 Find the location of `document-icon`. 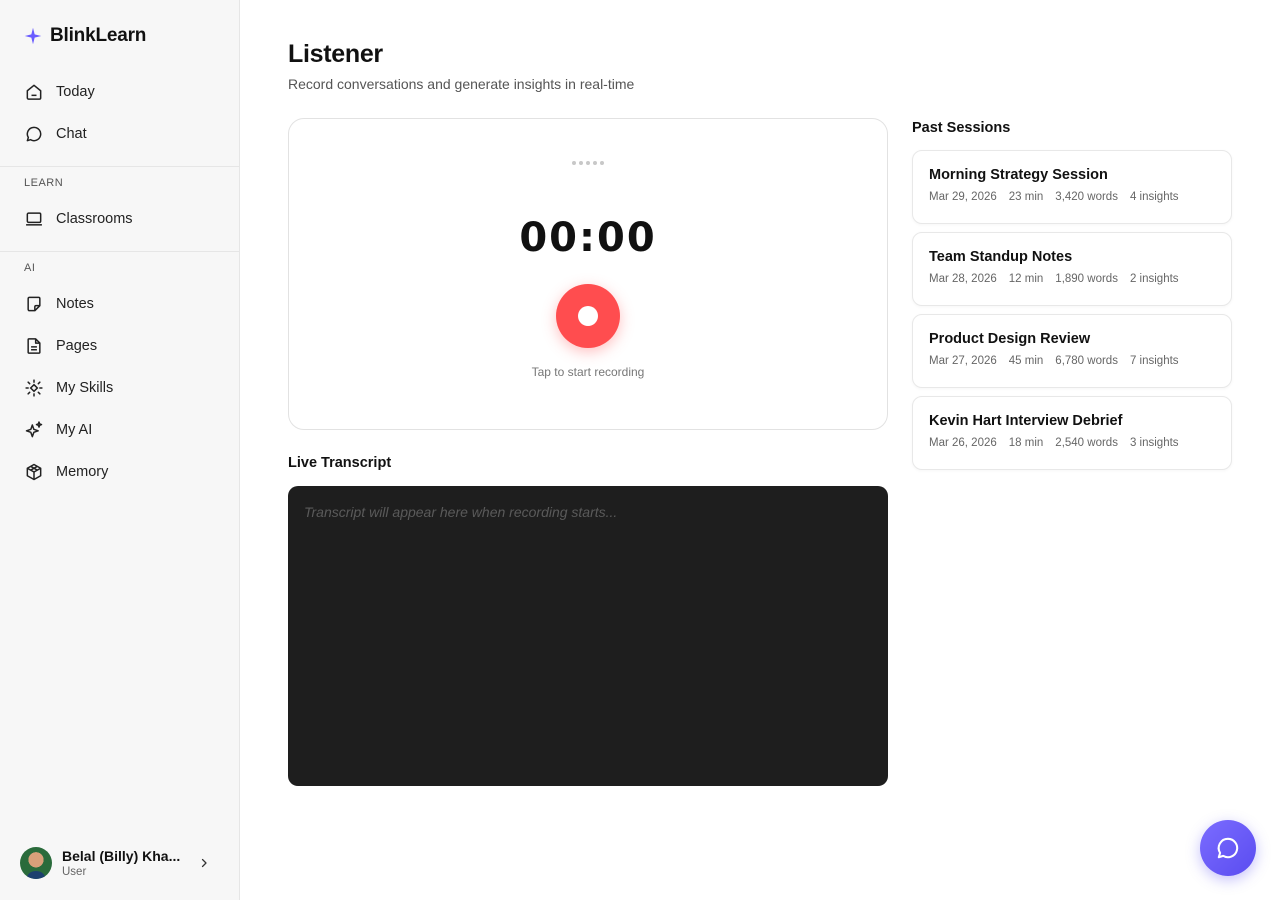

document-icon is located at coordinates (34, 346).